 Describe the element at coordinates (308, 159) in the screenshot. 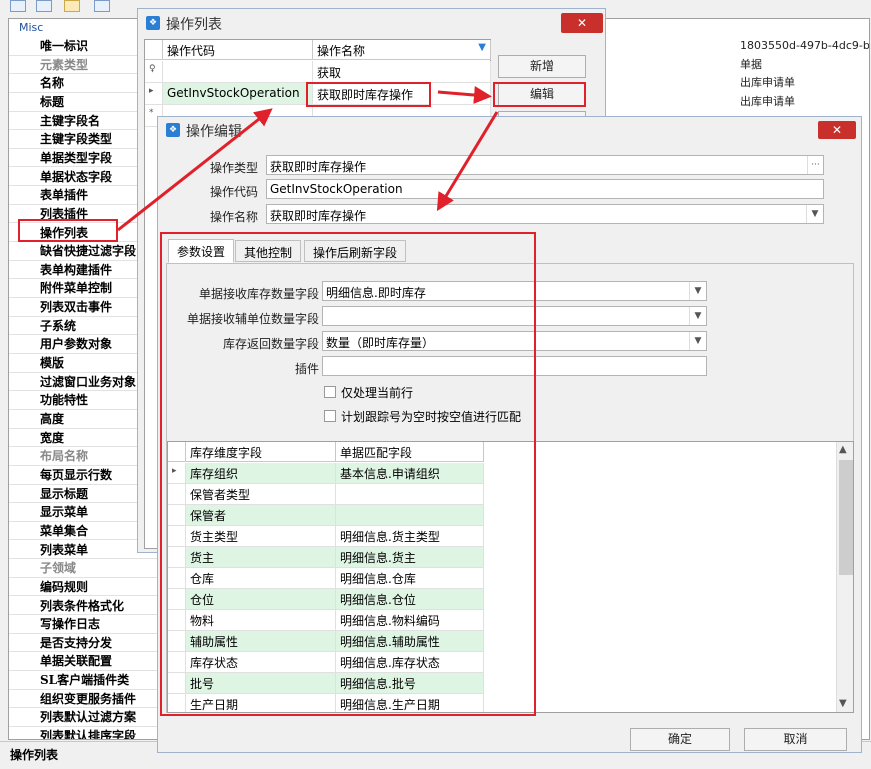

I see `annotation-arrows` at that location.